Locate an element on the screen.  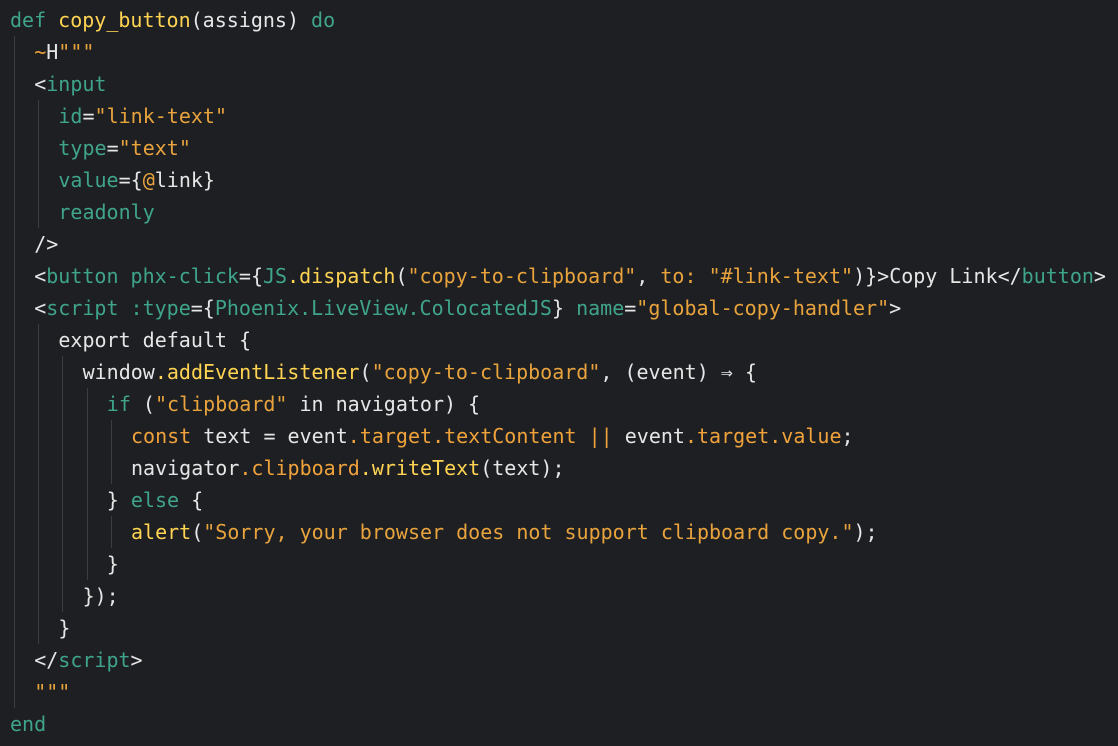
code-line: readonly is located at coordinates (558, 212).